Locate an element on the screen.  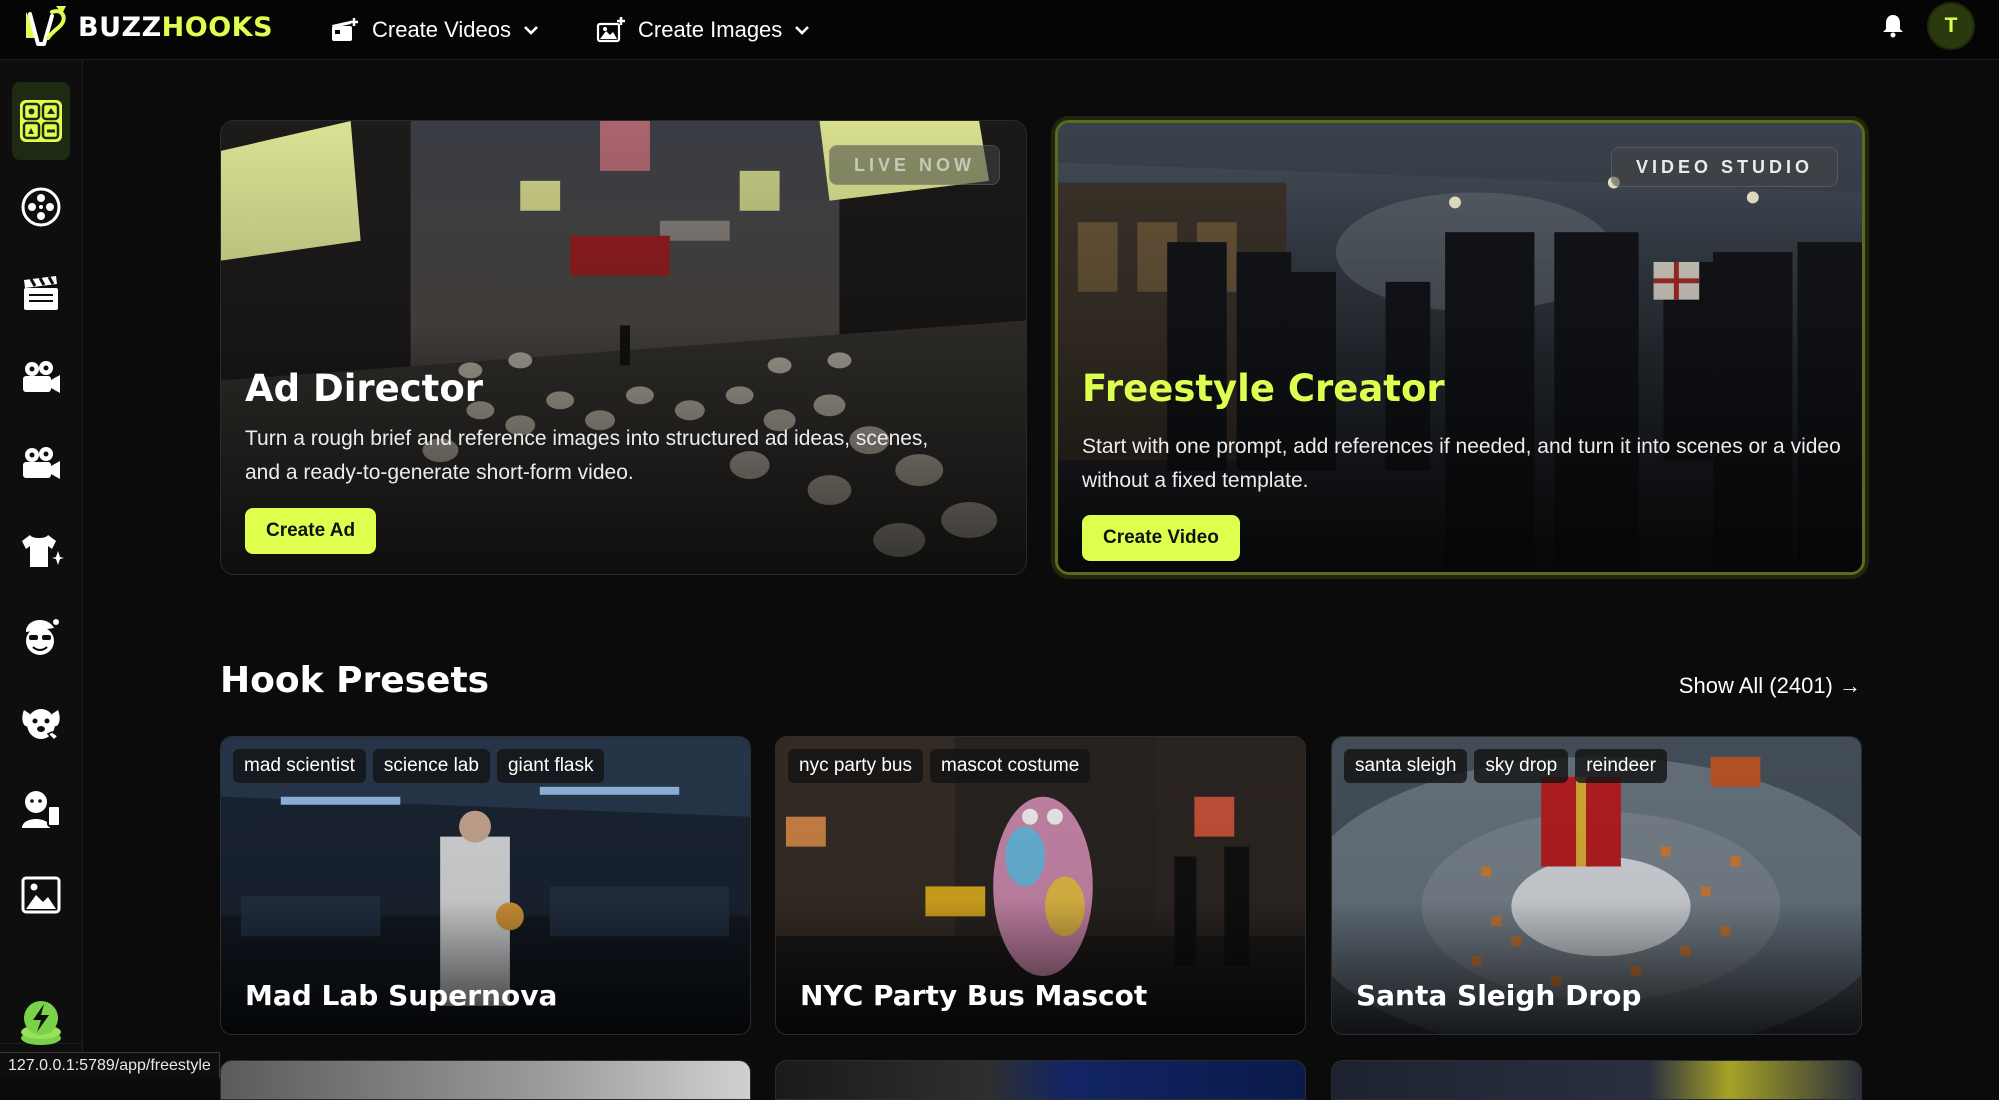
user-avatar: T is located at coordinates (1951, 26).